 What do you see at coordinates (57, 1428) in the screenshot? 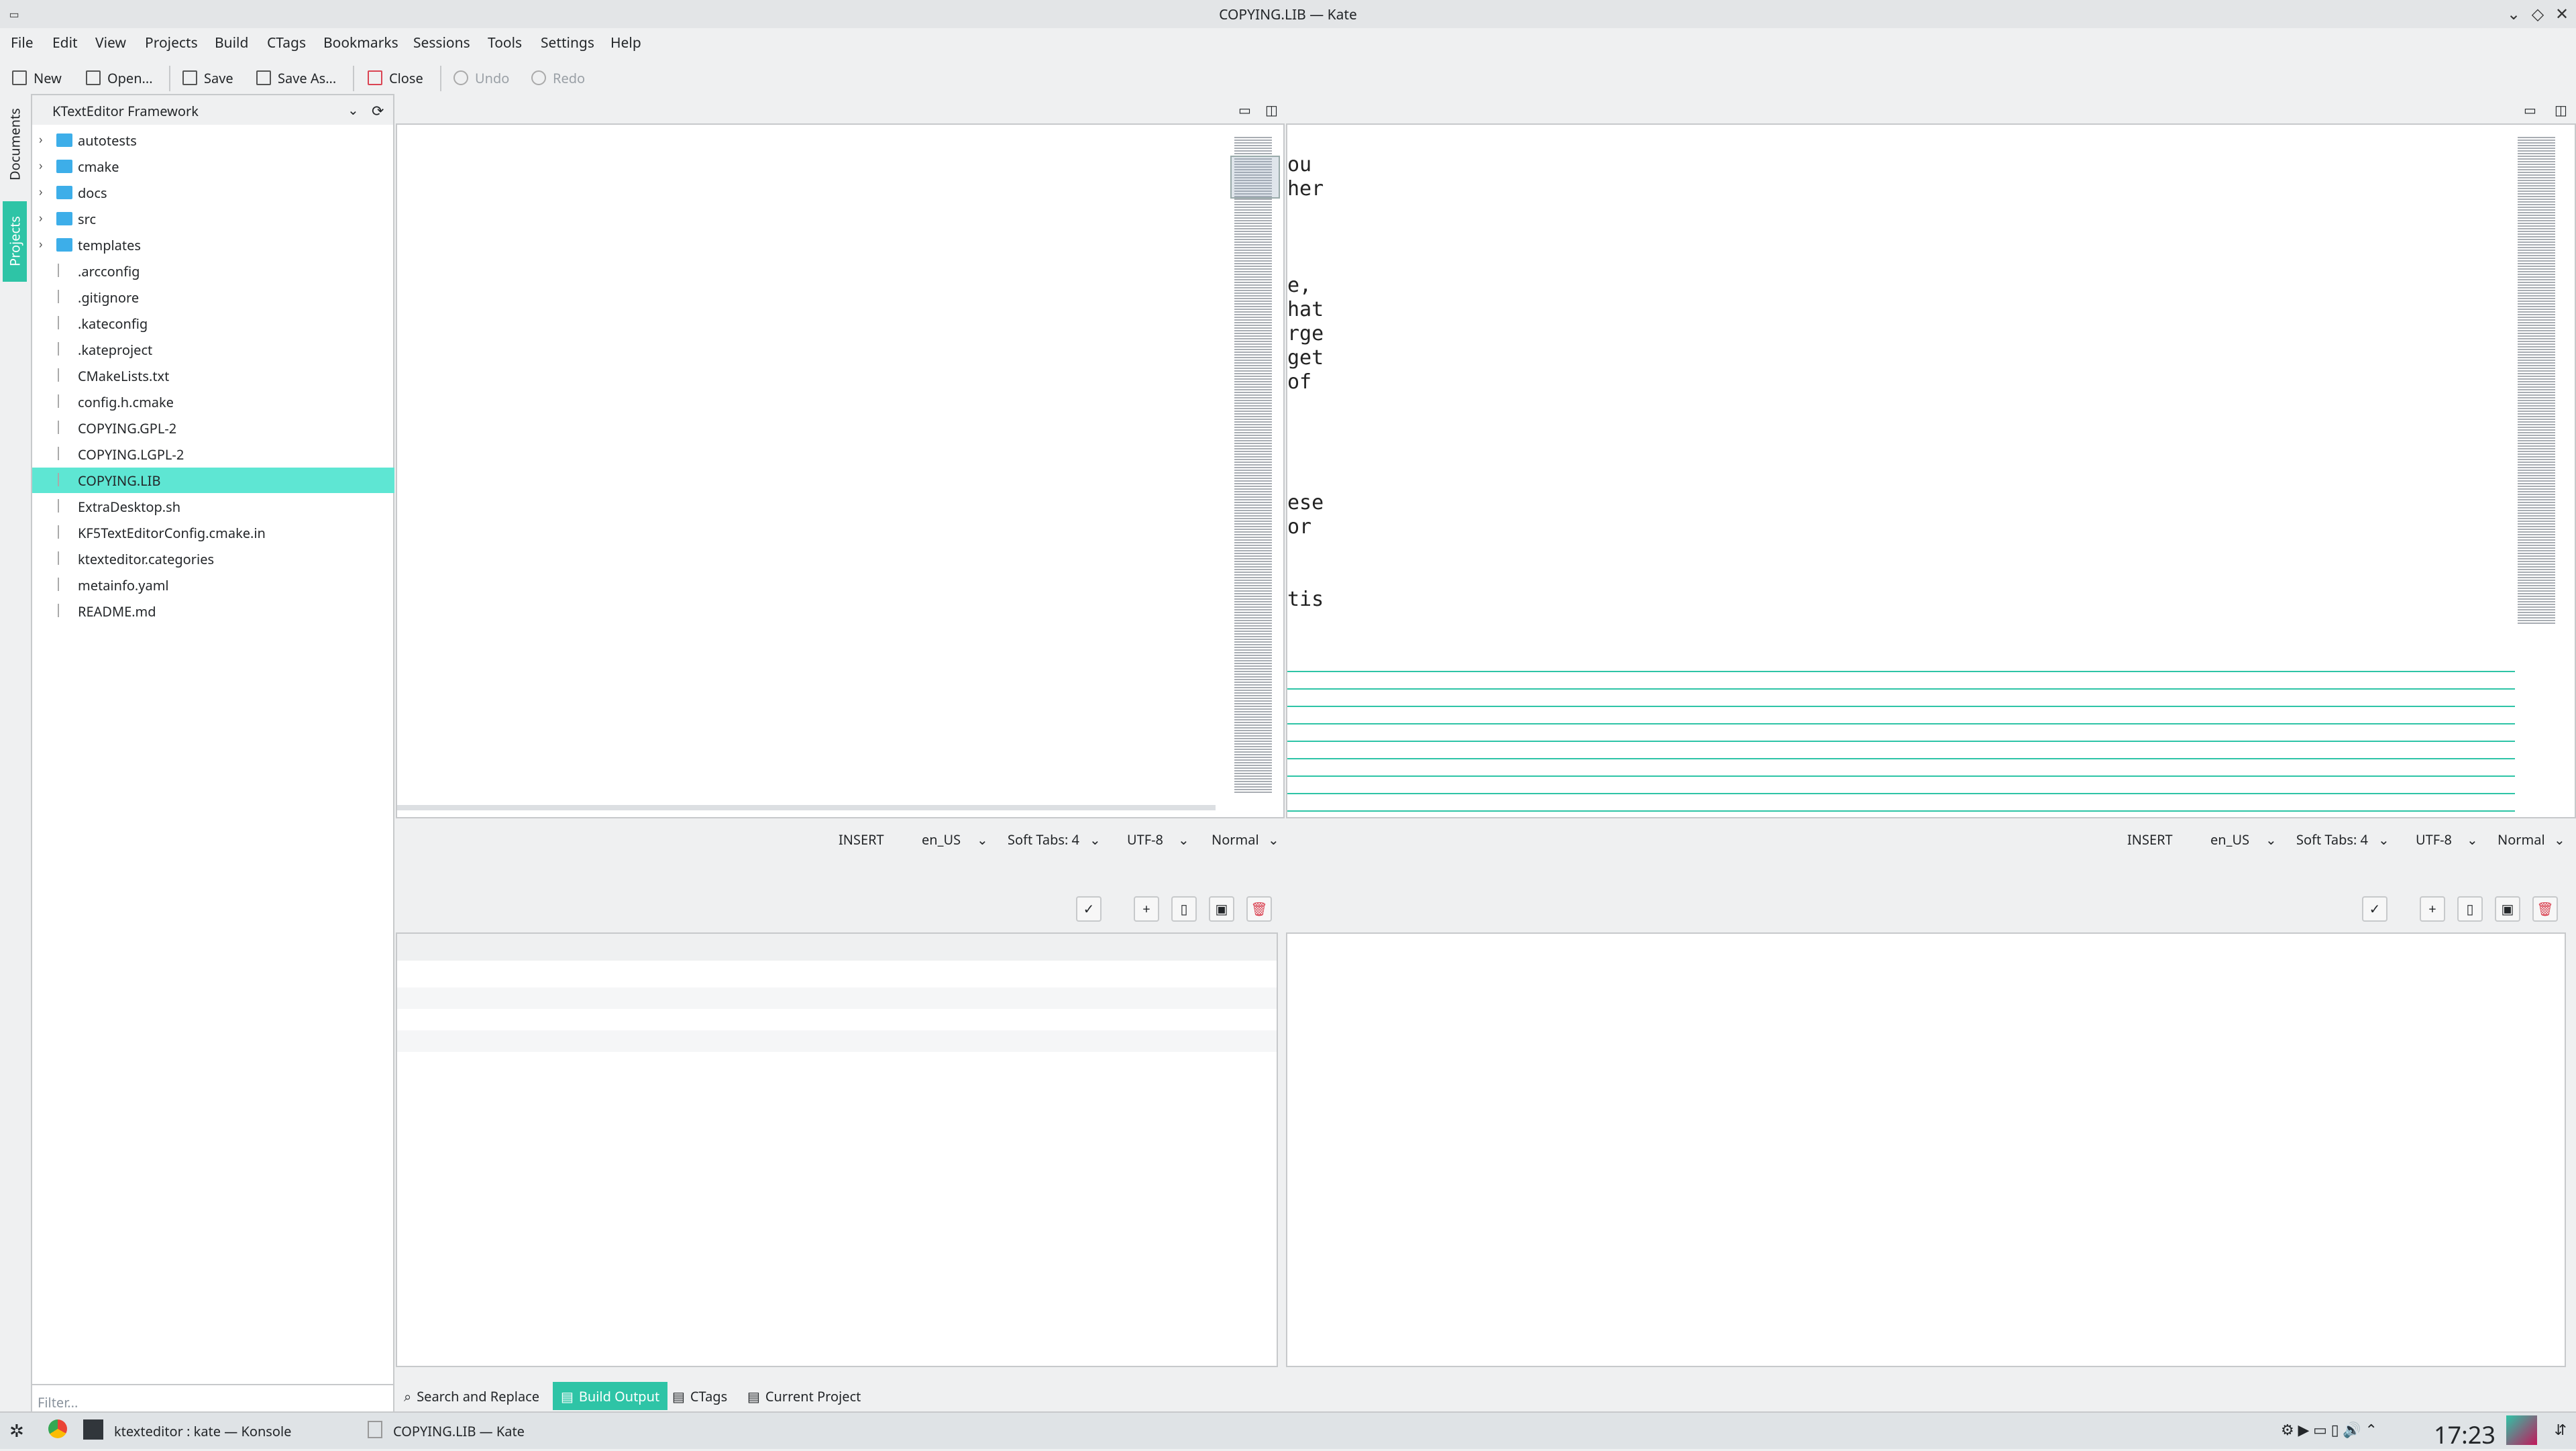
I see `chrome-icon` at bounding box center [57, 1428].